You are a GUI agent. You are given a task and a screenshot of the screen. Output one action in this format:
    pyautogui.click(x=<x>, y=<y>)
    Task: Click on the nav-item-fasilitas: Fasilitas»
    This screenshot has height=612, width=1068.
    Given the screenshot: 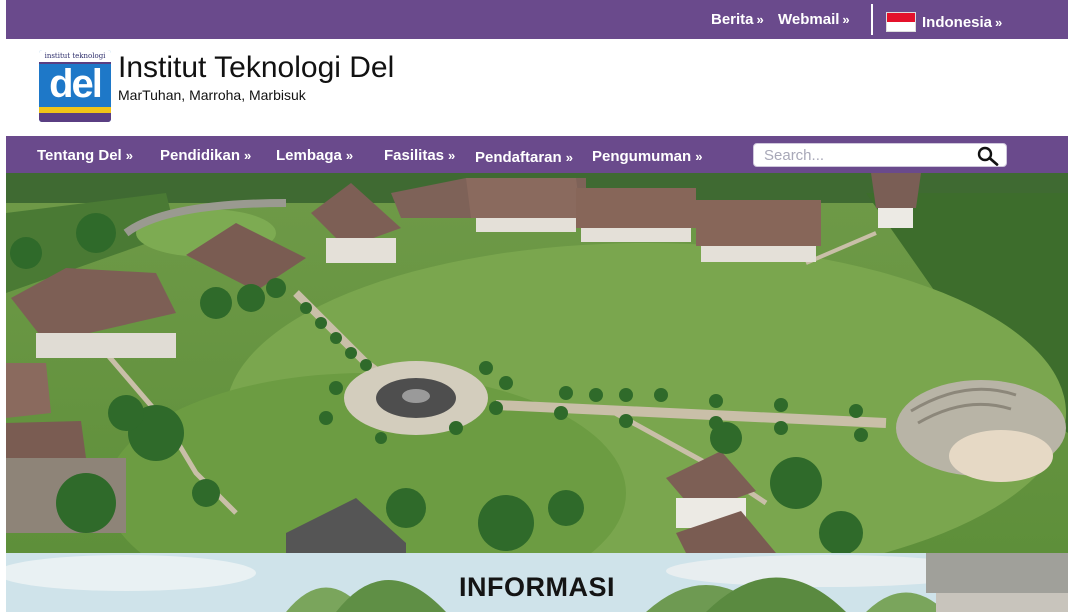 What is the action you would take?
    pyautogui.click(x=419, y=155)
    